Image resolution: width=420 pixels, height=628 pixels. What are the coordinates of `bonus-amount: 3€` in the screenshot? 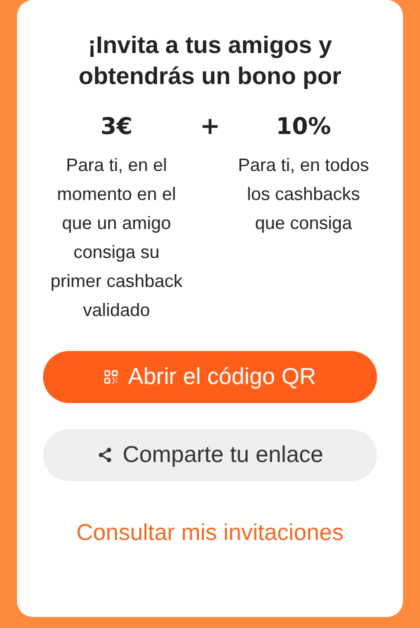 It's located at (116, 127).